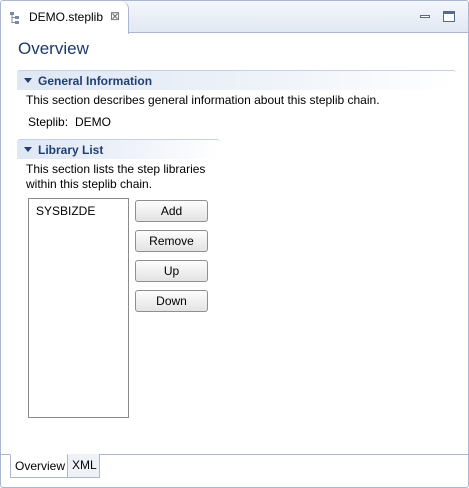 The height and width of the screenshot is (488, 469). Describe the element at coordinates (171, 241) in the screenshot. I see `remove-button: Remove` at that location.